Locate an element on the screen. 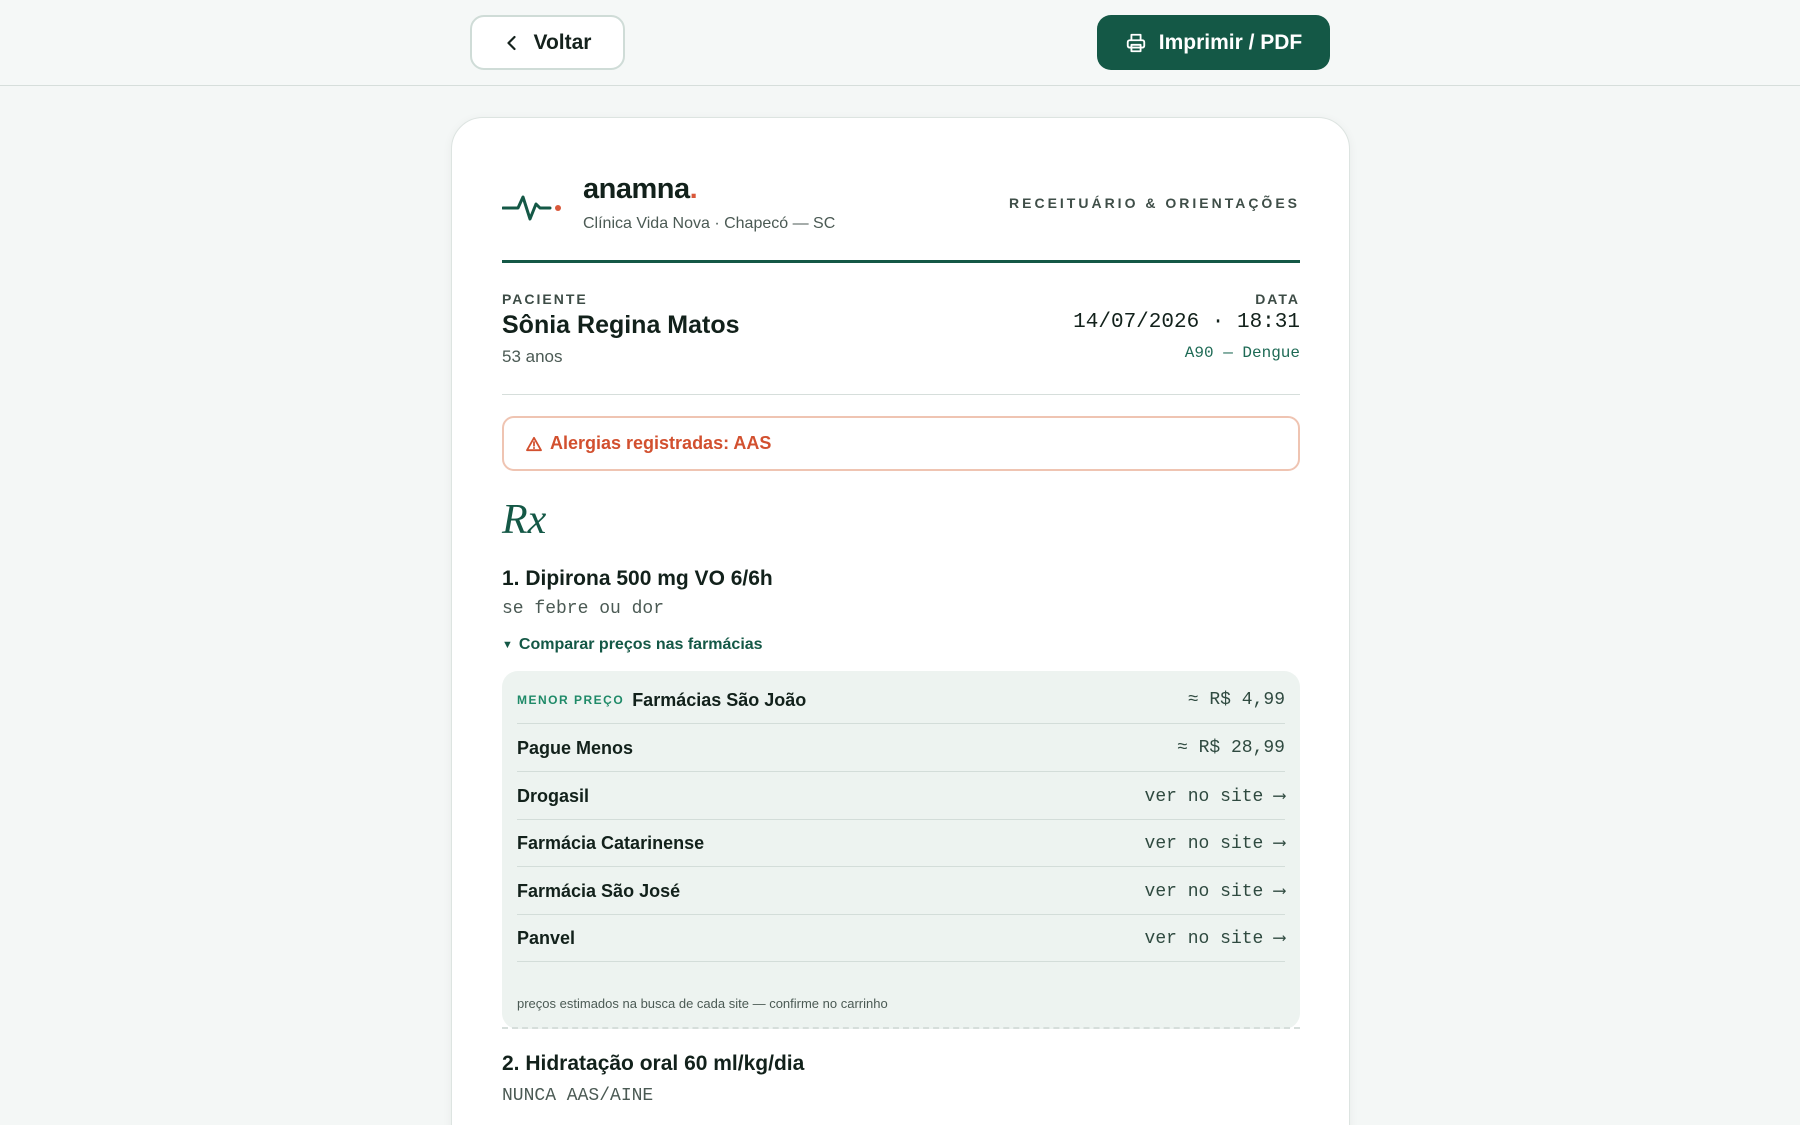 Image resolution: width=1800 pixels, height=1125 pixels. pharmacy-row: Panvel ver no site ⟶ is located at coordinates (901, 938).